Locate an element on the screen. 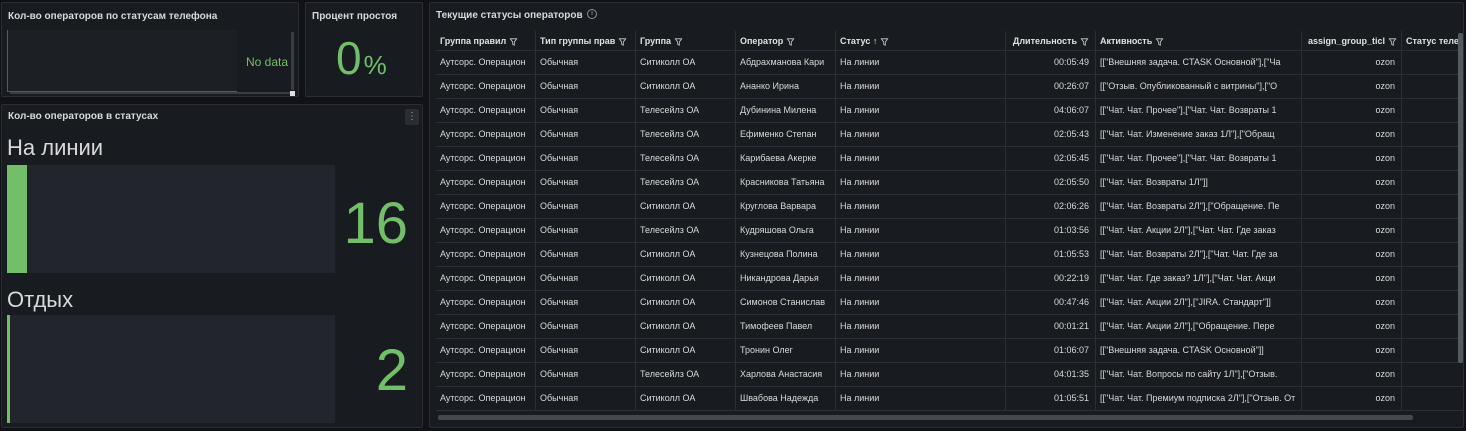 The height and width of the screenshot is (431, 1466). sort-arrow-icon: ↑ is located at coordinates (874, 41).